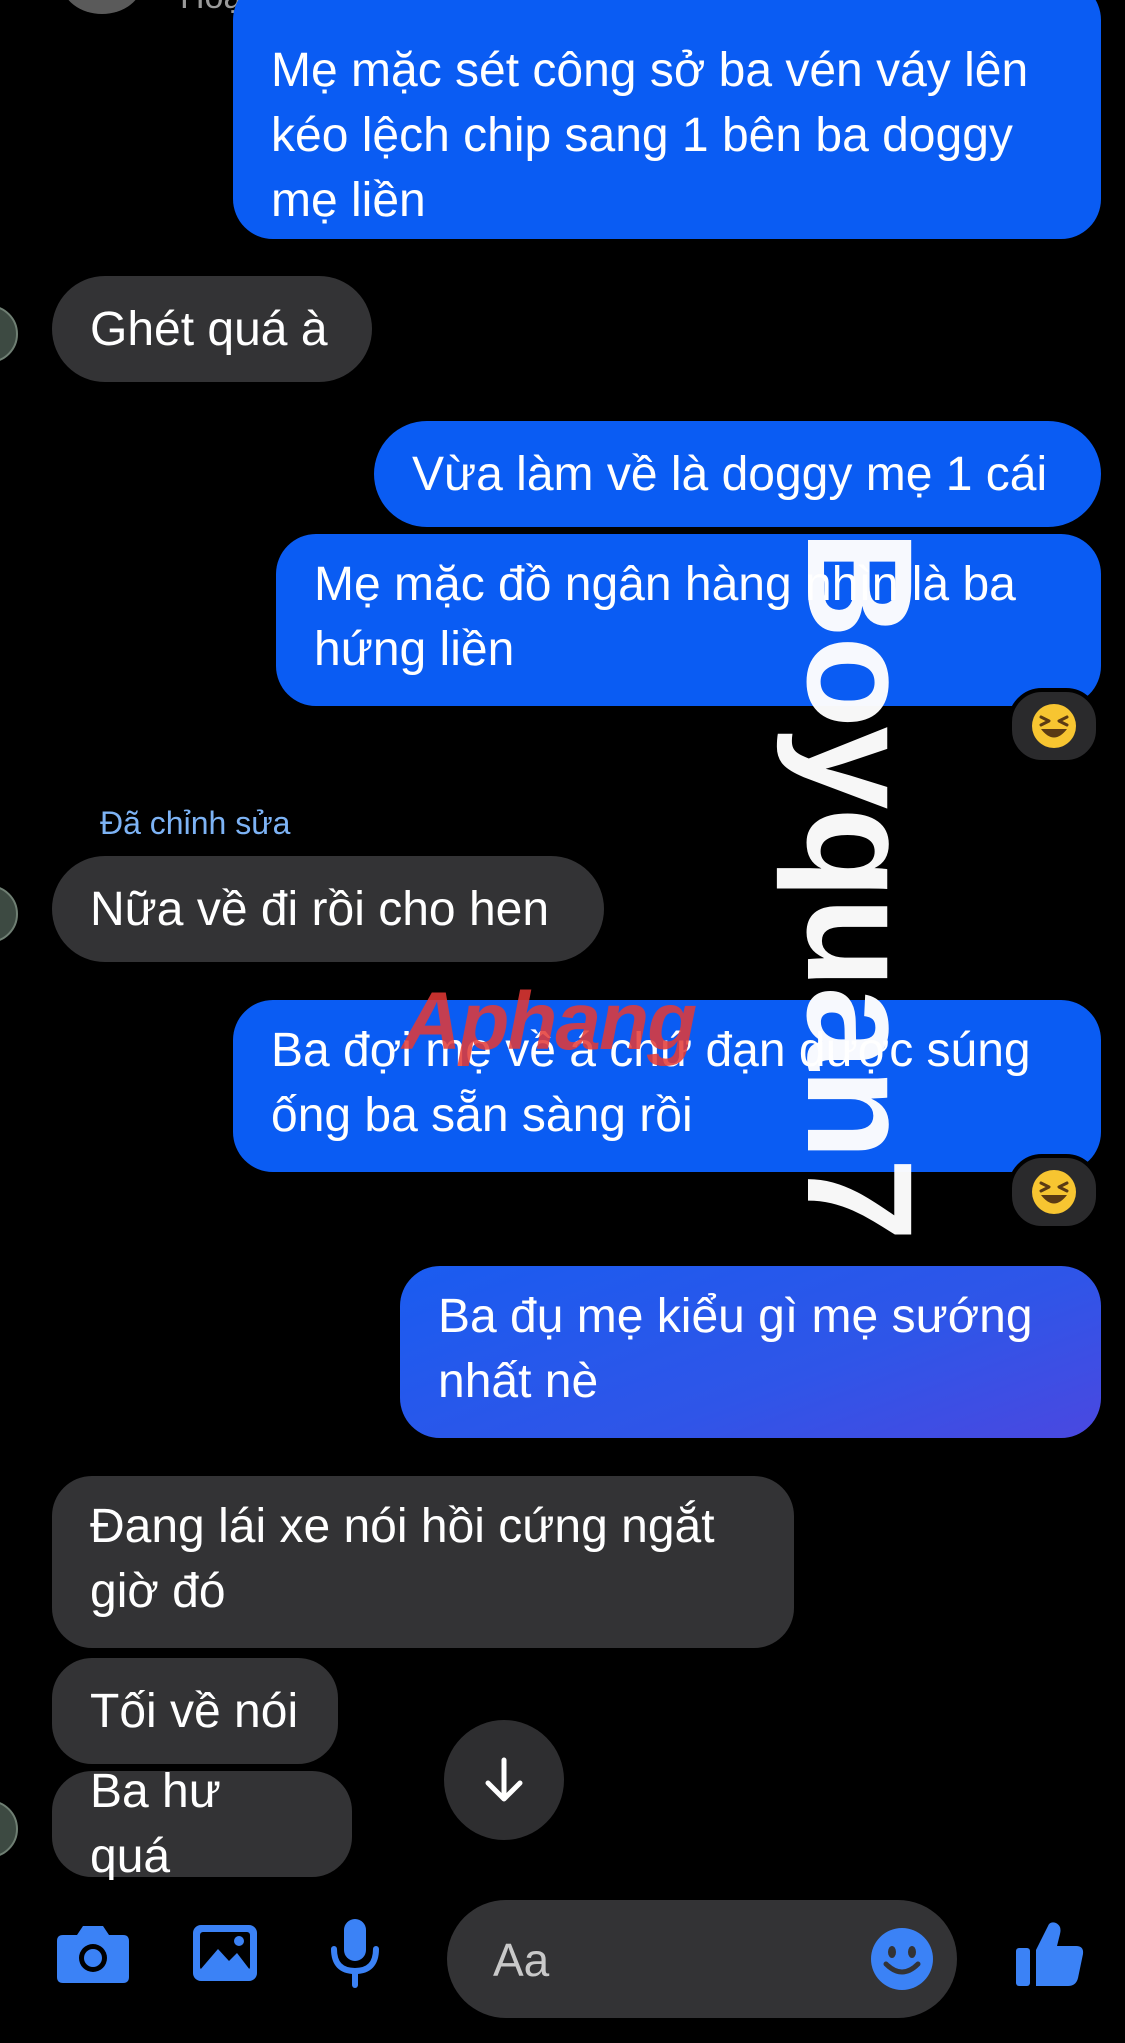 This screenshot has height=2043, width=1125. I want to click on message-input-box, so click(702, 1959).